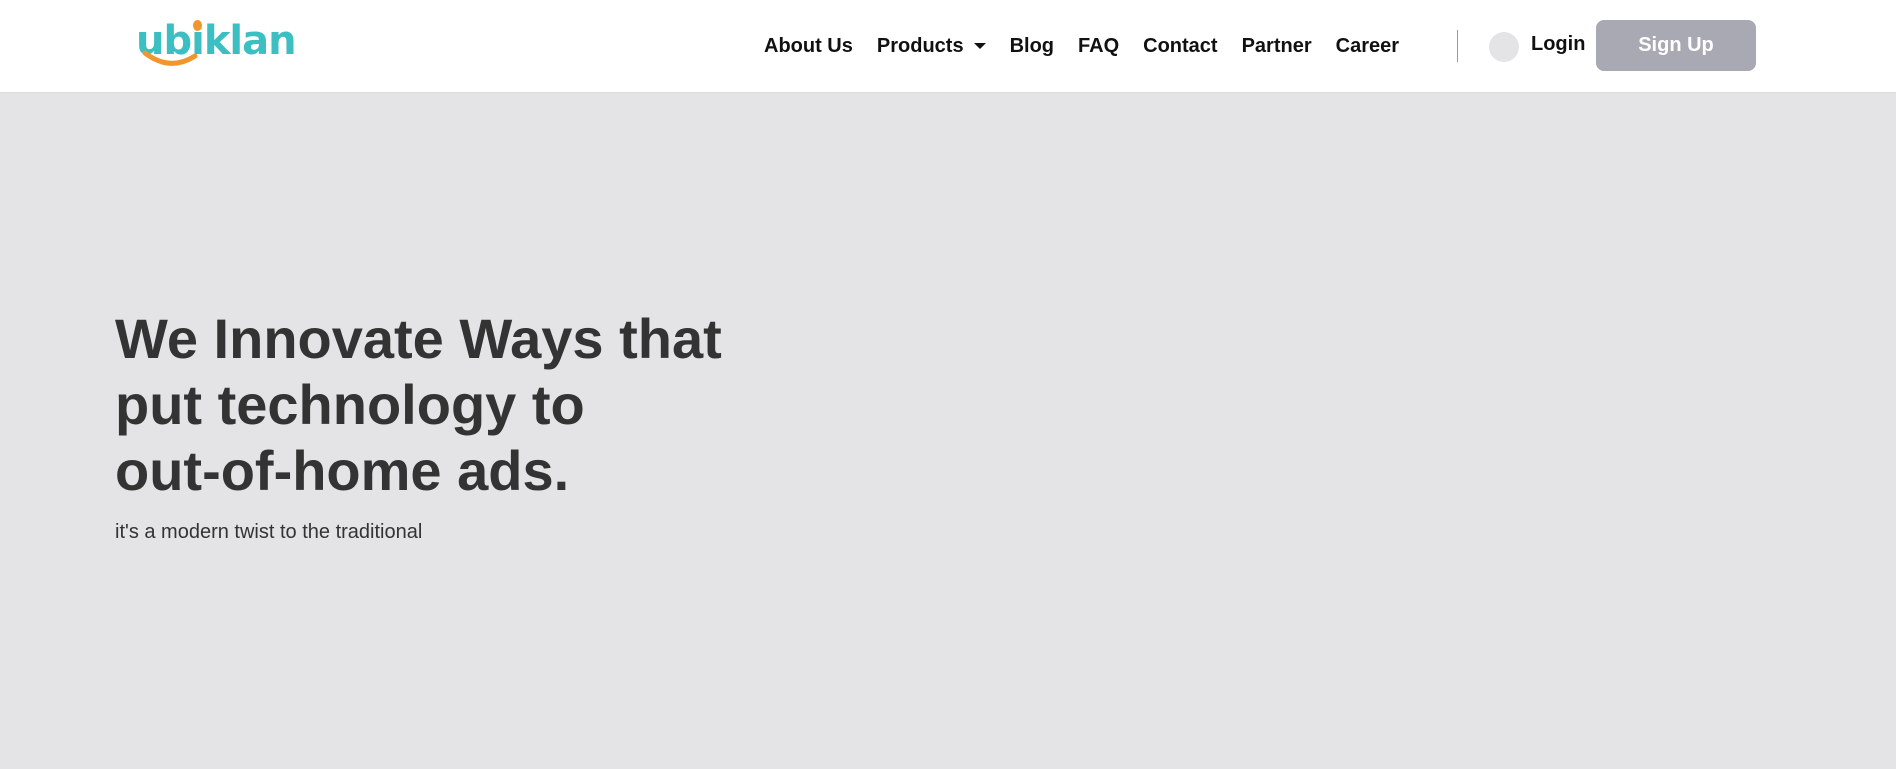  Describe the element at coordinates (342, 470) in the screenshot. I see `hero-title-line: out-of-home ads.` at that location.